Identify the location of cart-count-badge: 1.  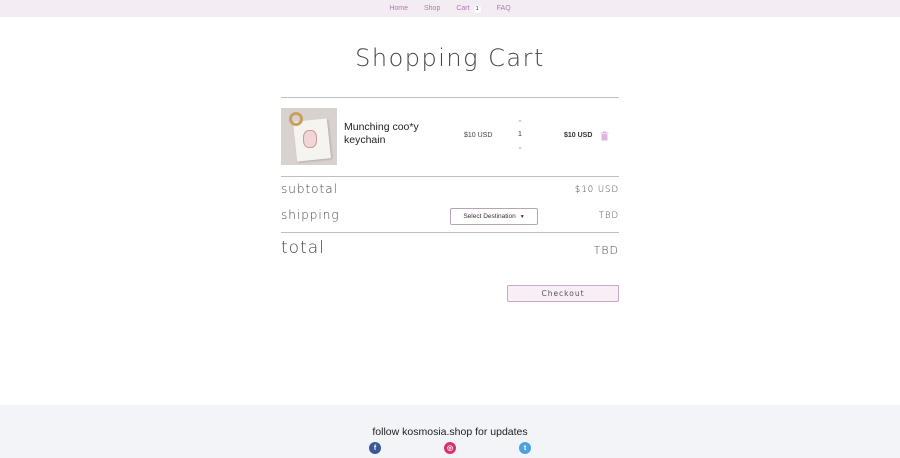
(477, 8).